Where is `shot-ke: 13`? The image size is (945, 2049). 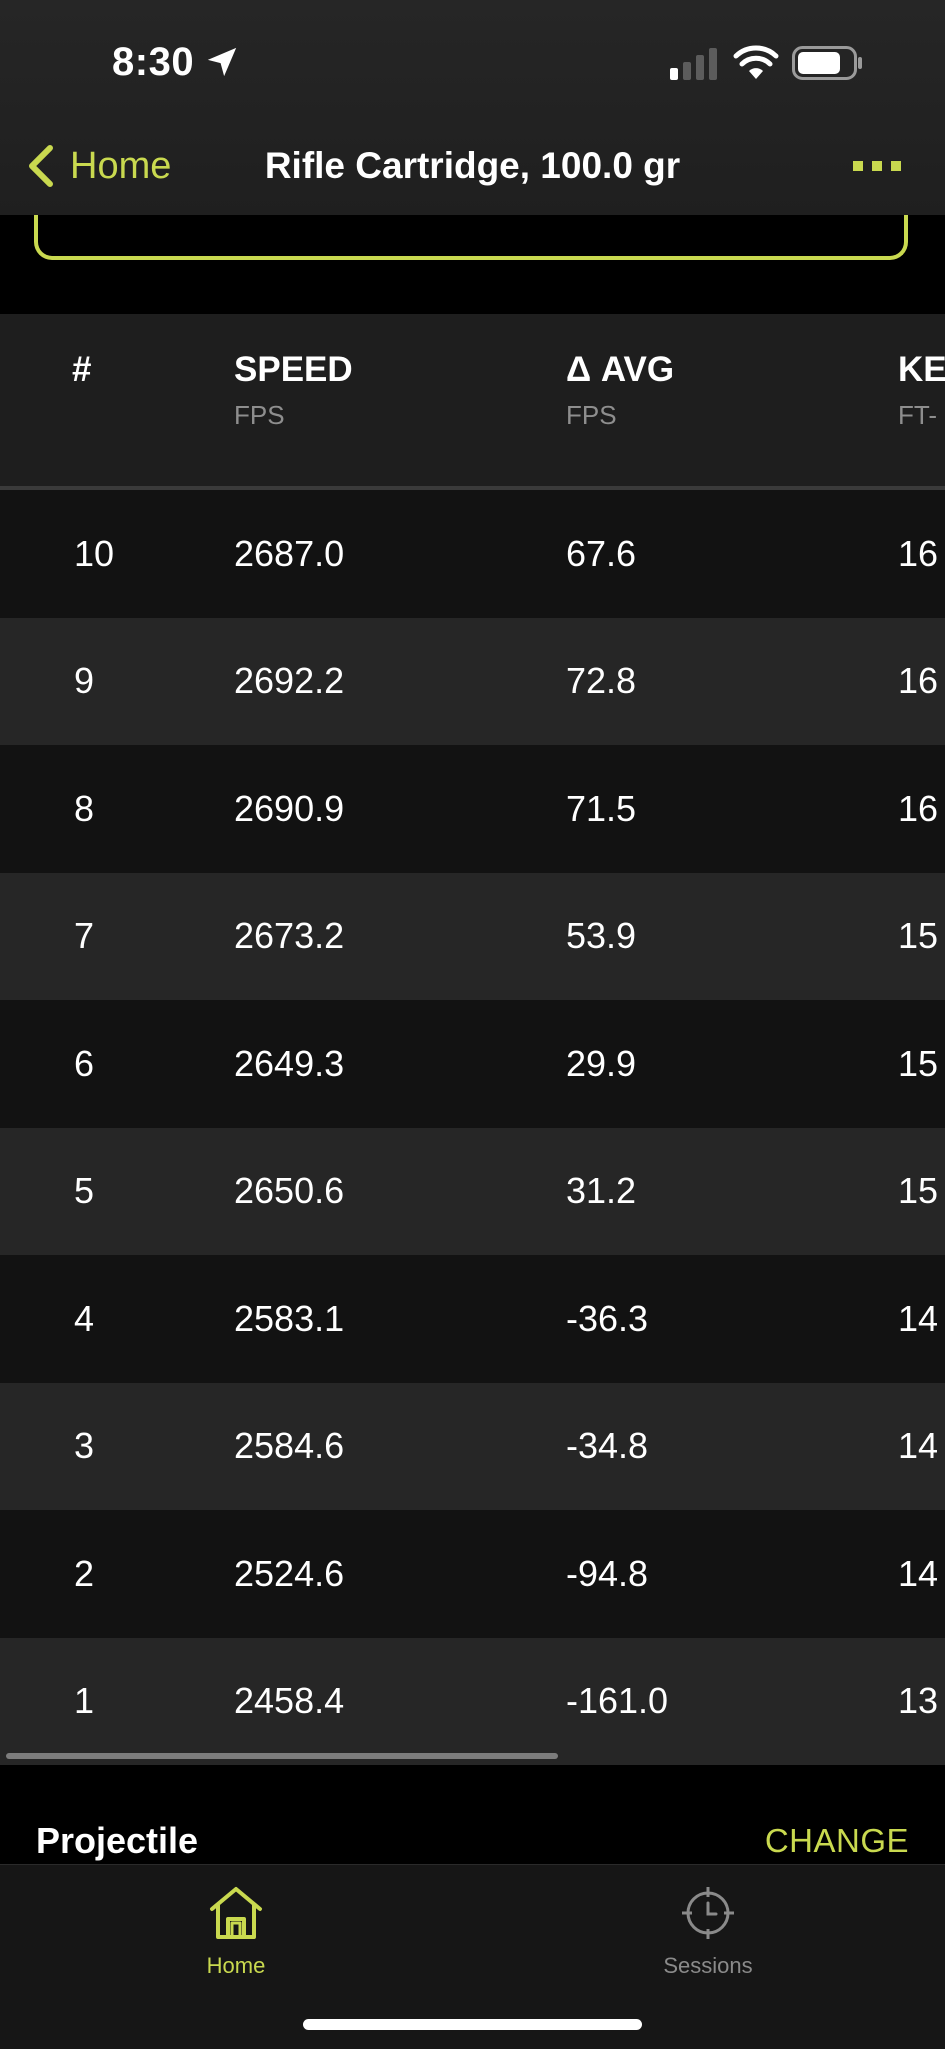 shot-ke: 13 is located at coordinates (918, 1701).